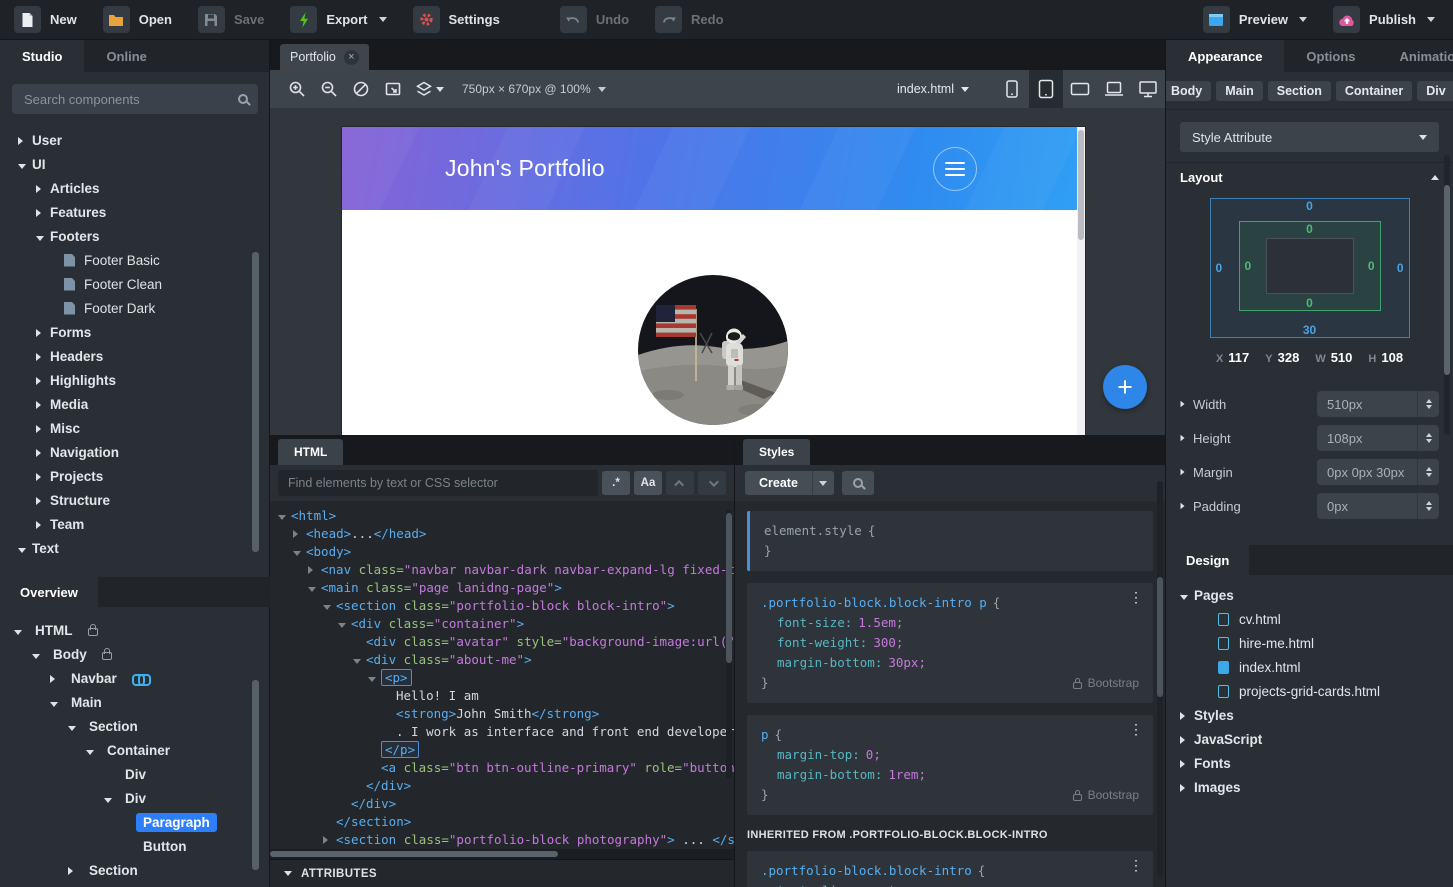  What do you see at coordinates (1255, 19) in the screenshot?
I see `preview-button: Preview` at bounding box center [1255, 19].